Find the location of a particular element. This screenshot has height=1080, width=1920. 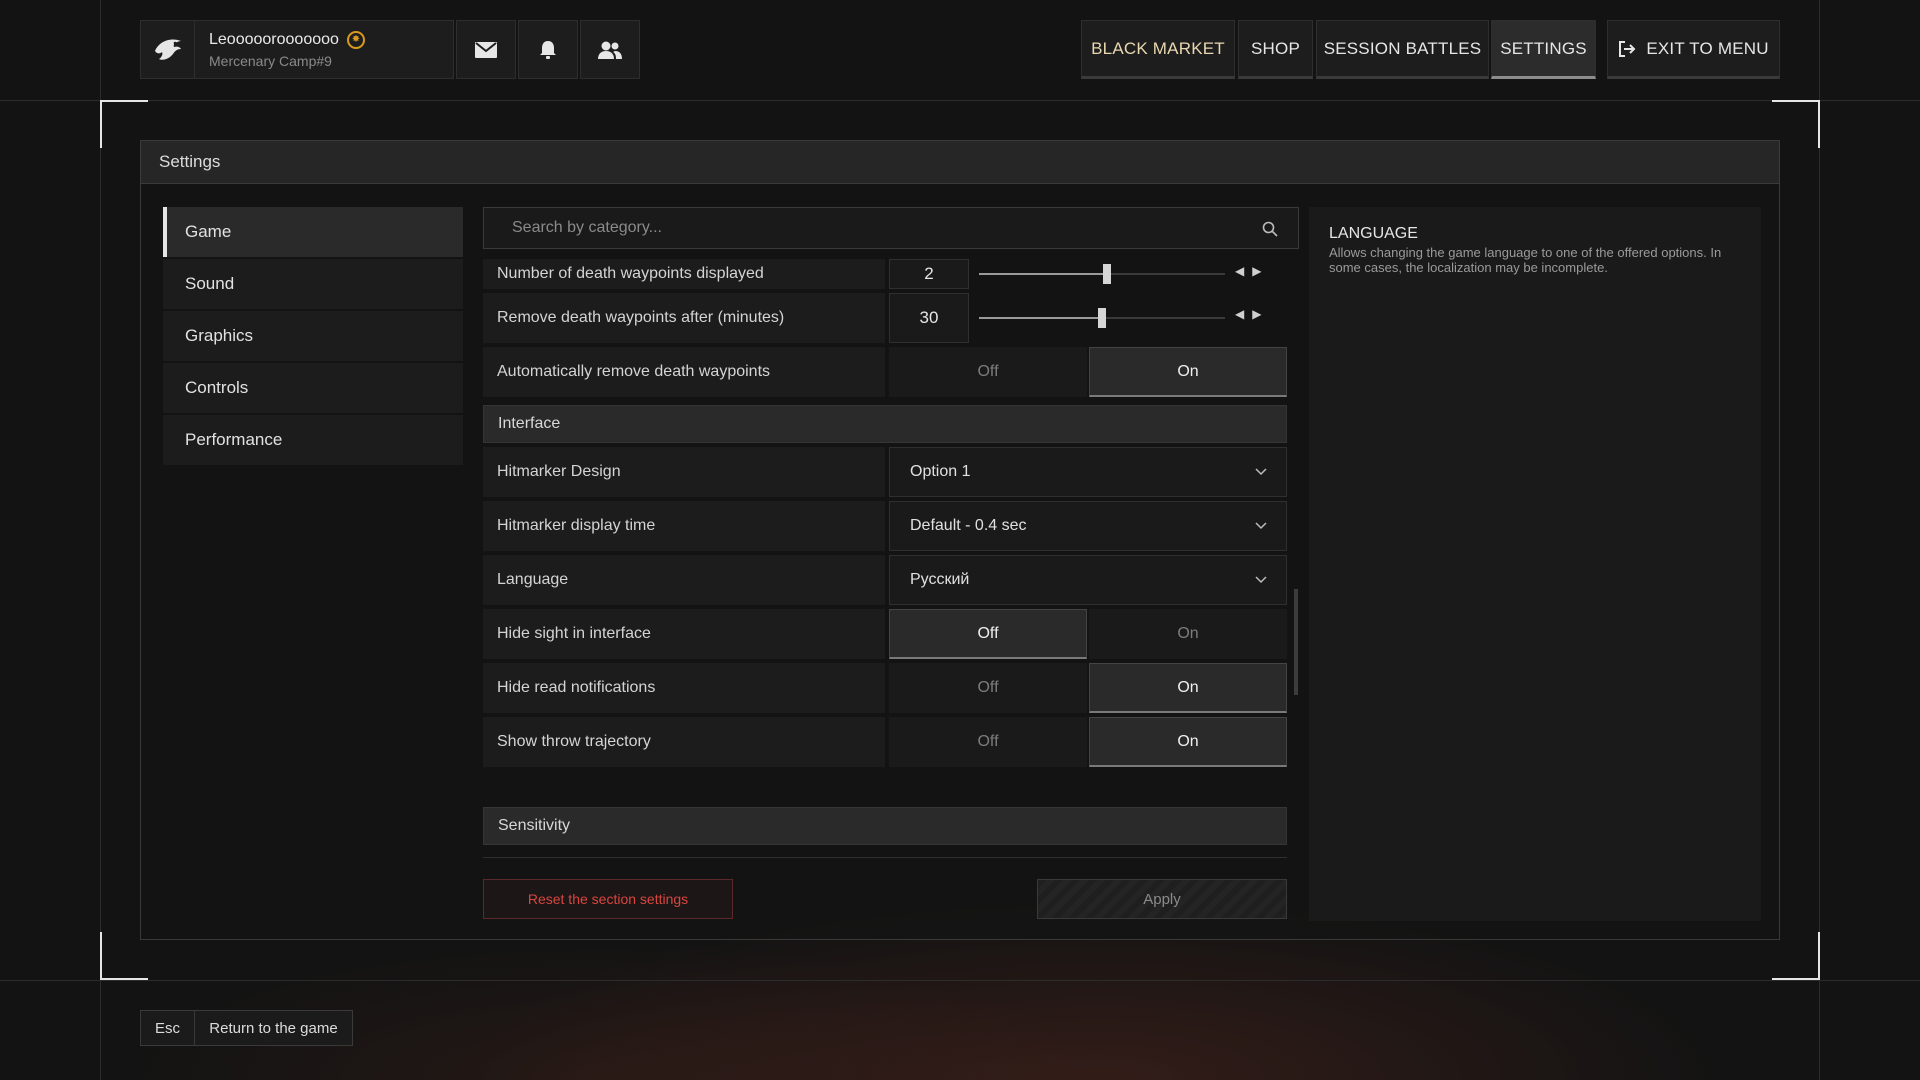

setting-hitmarker-display-time: Hitmarker display time Default - 0.4 sec is located at coordinates (885, 526).